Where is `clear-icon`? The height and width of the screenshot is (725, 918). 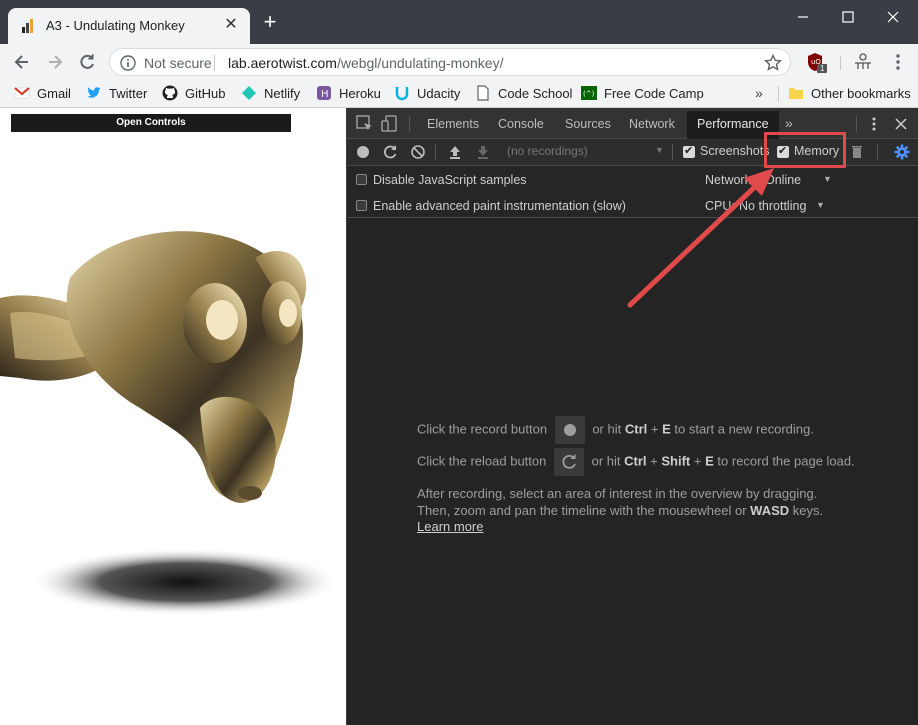
clear-icon is located at coordinates (418, 152).